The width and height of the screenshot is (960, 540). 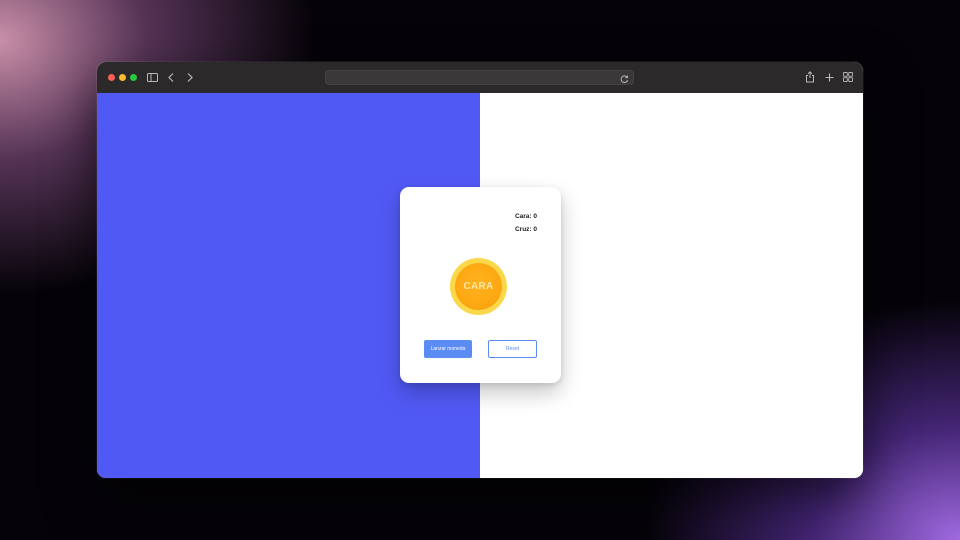 What do you see at coordinates (111, 77) in the screenshot?
I see `close-window-button` at bounding box center [111, 77].